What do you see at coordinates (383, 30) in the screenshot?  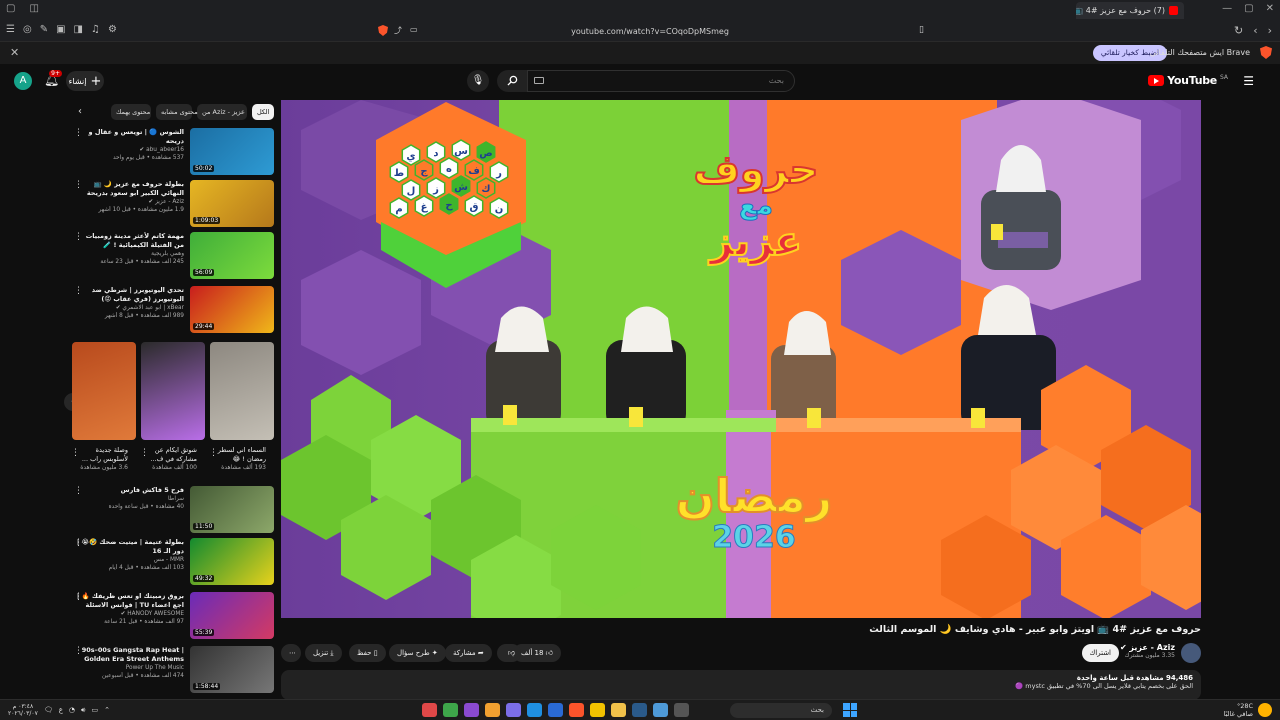 I see `brave-shields-icon` at bounding box center [383, 30].